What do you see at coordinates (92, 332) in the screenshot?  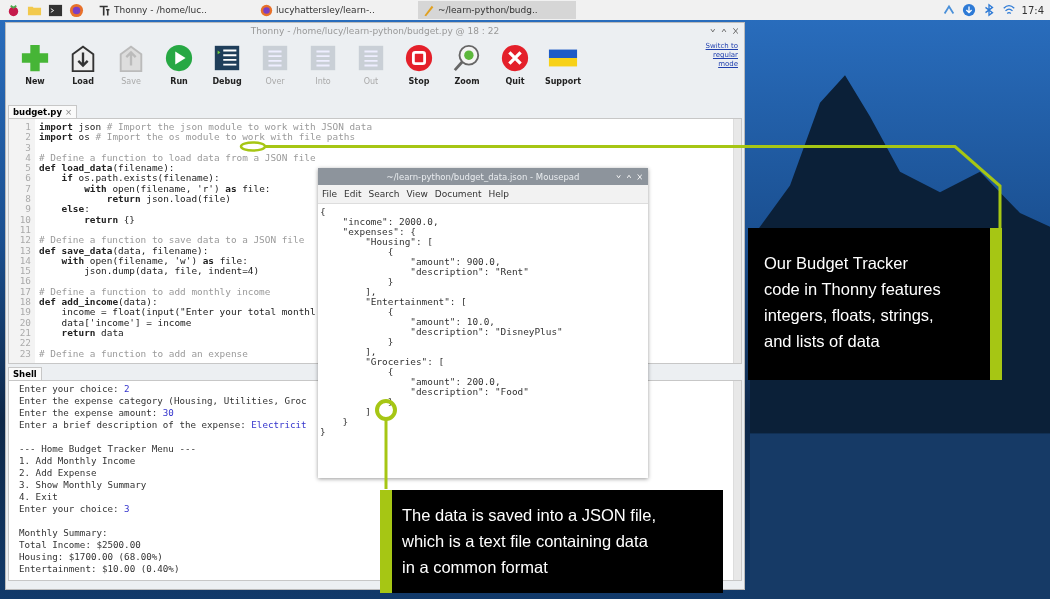 I see `code-text: return data` at bounding box center [92, 332].